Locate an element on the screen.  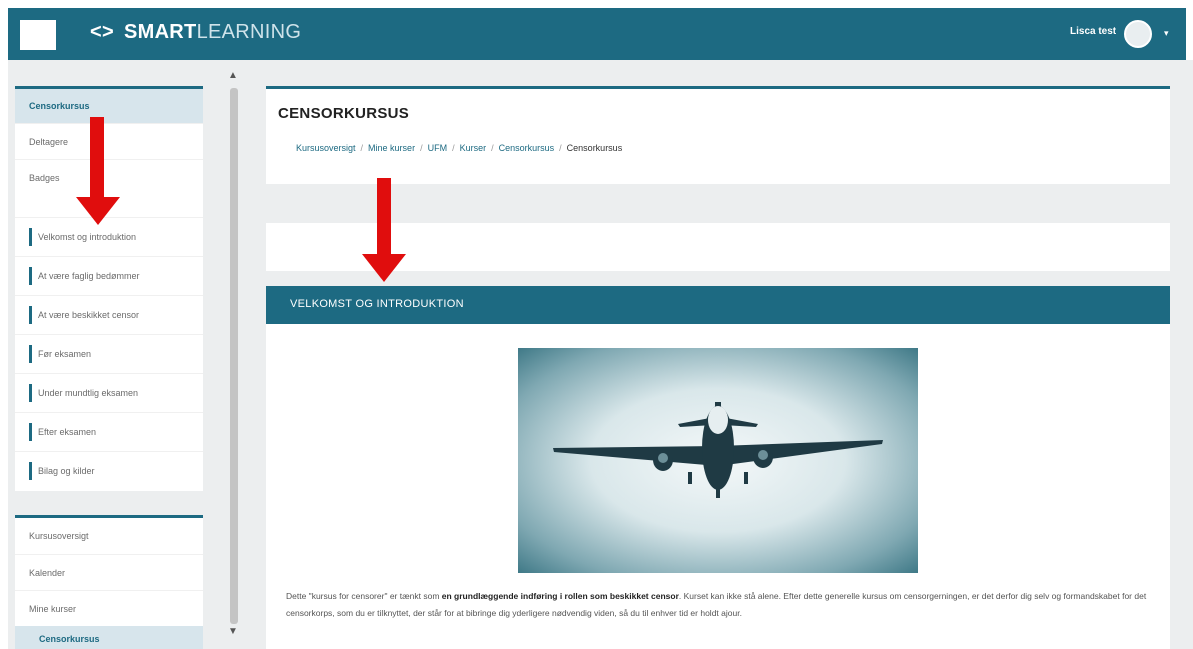
sidebar-item-label: Efter eksamen is located at coordinates (67, 432).